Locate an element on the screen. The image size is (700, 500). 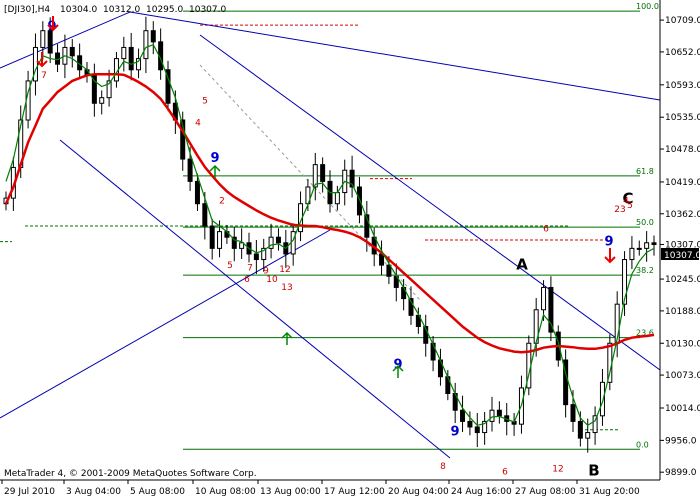
time-tick-label: 20 Aug 04:00 is located at coordinates (418, 492).